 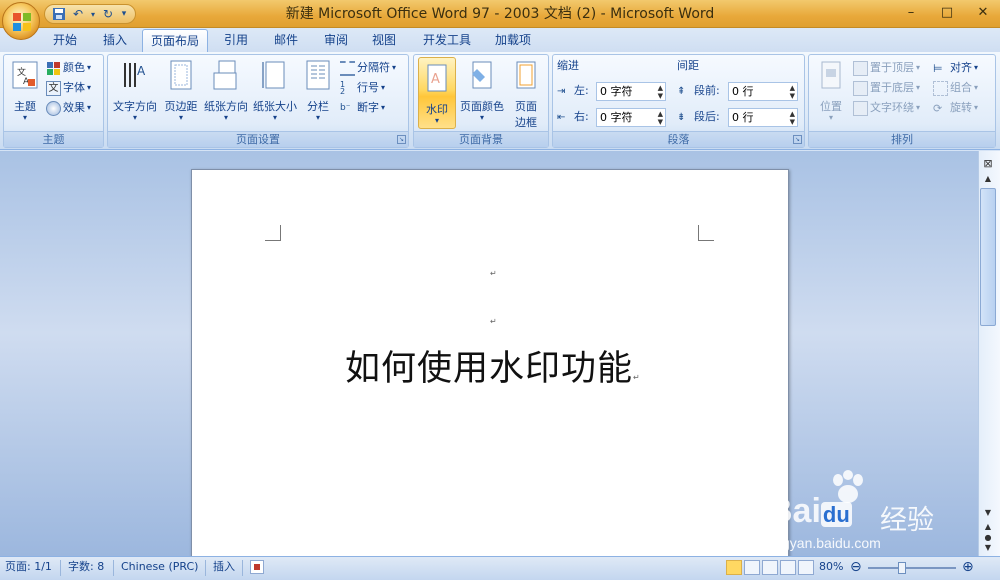 What do you see at coordinates (743, 91) in the screenshot?
I see `spacing-before-value: 0 行` at bounding box center [743, 91].